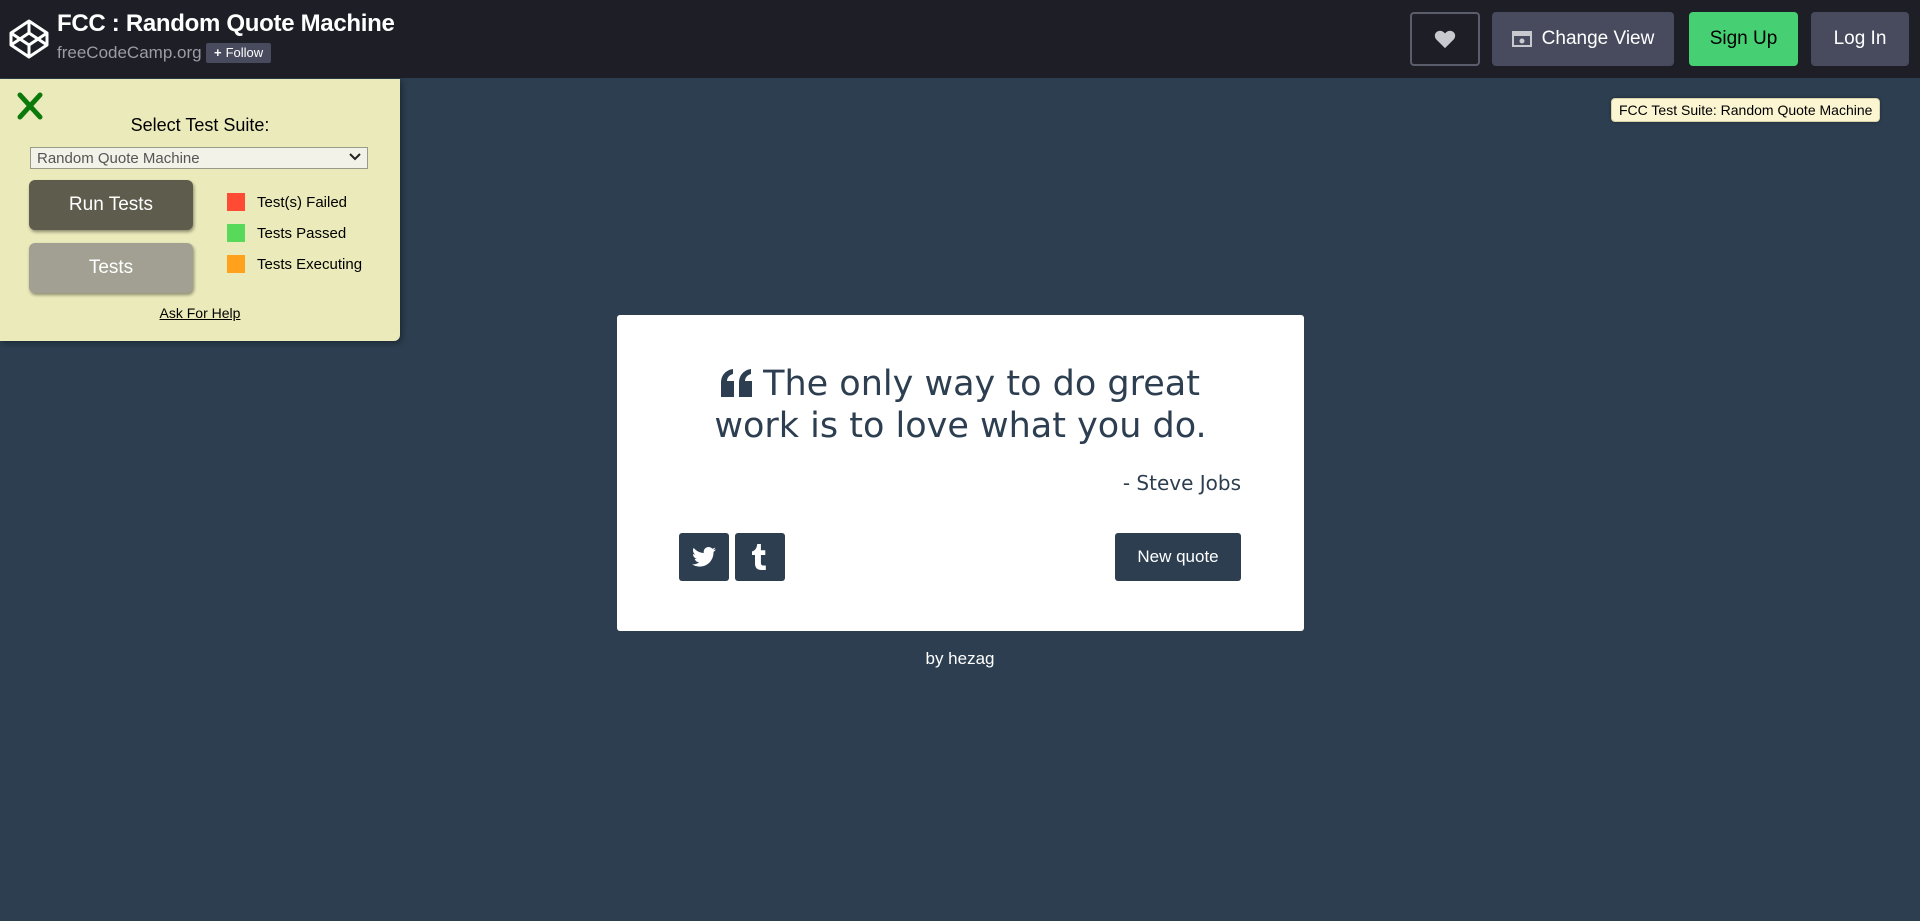 This screenshot has height=921, width=1920. Describe the element at coordinates (118, 158) in the screenshot. I see `selected-suite-value: Random Quote Machine` at that location.